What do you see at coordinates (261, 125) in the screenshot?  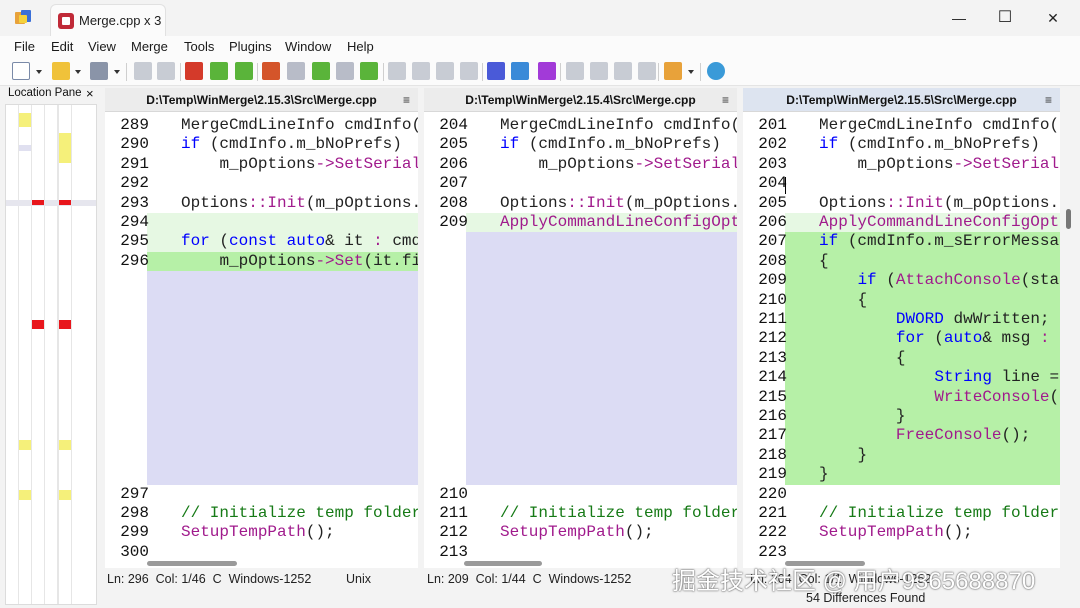 I see `code-line: 289 MergeCmdLineInfo cmdInfo(G` at bounding box center [261, 125].